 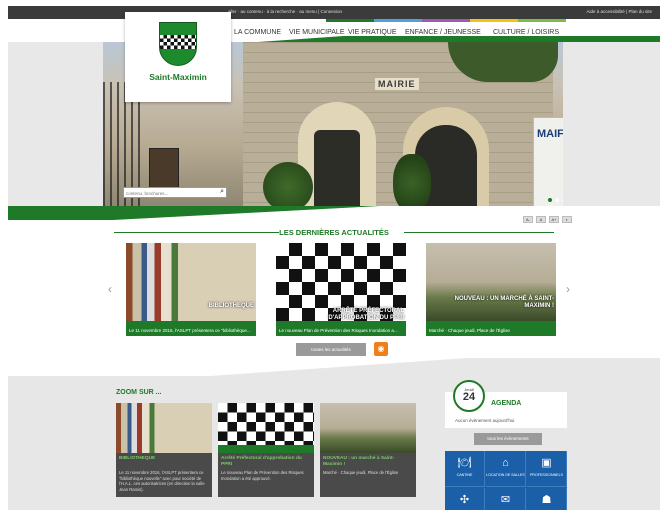 I want to click on tile-user: ☗, so click(x=547, y=499).